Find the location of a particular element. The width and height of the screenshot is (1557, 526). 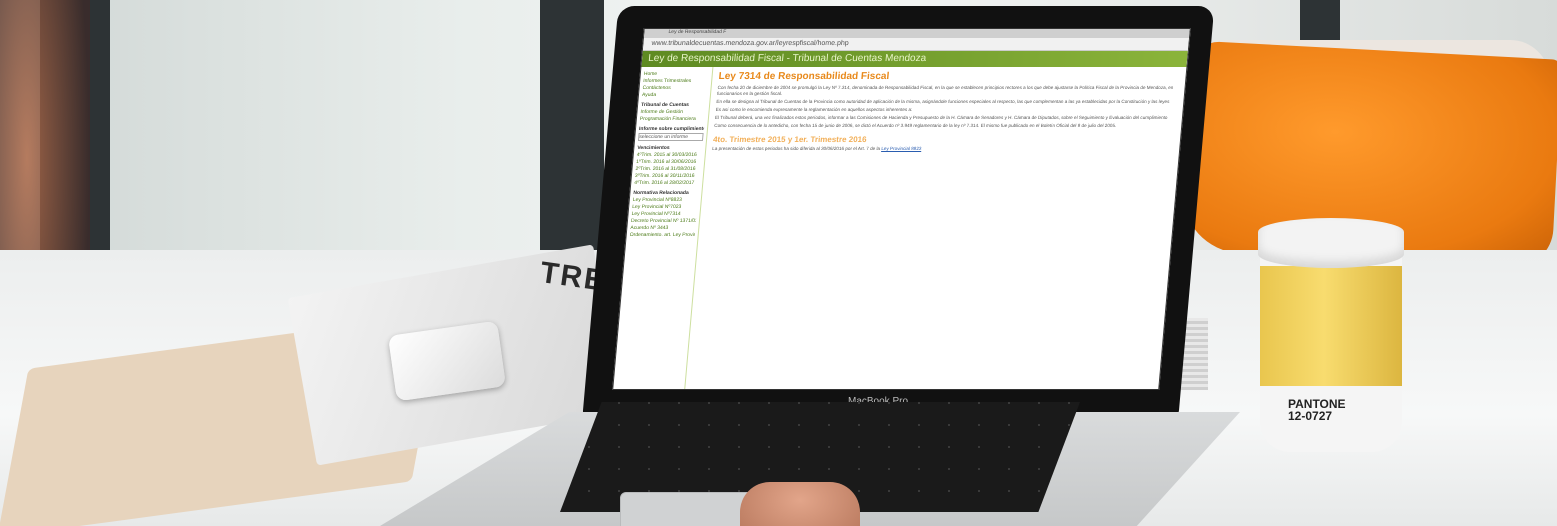

cup-label: PANTONE 12-0727 is located at coordinates (1317, 410).